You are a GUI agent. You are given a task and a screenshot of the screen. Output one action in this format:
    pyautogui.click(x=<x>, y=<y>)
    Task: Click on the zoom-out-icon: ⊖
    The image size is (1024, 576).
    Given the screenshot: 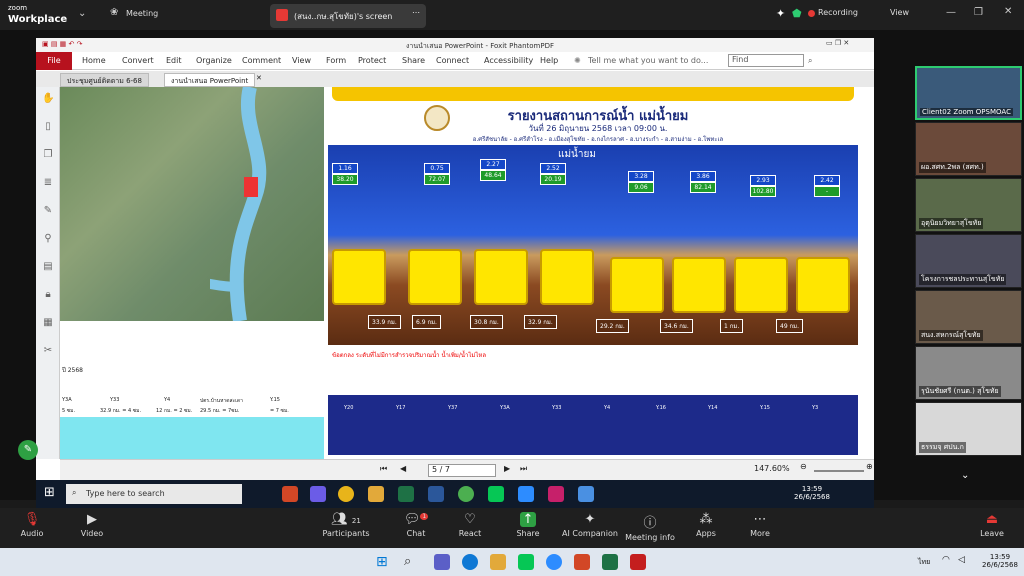 What is the action you would take?
    pyautogui.click(x=803, y=466)
    